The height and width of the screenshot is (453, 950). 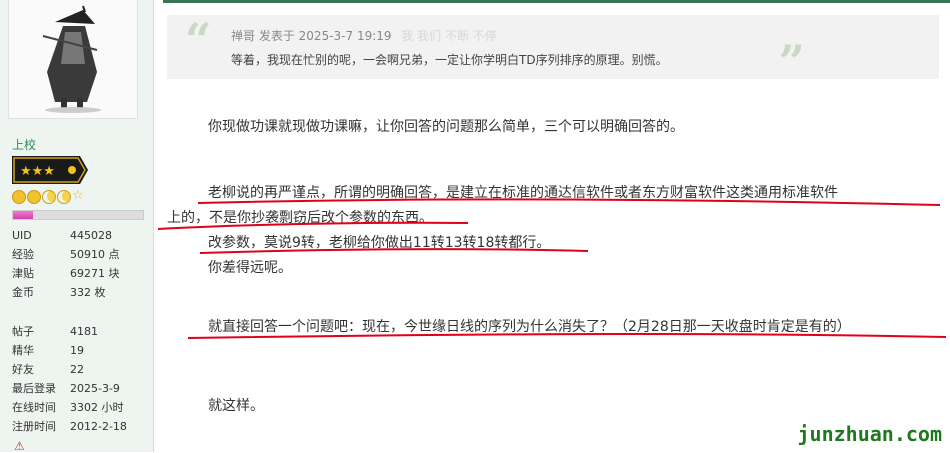 What do you see at coordinates (446, 127) in the screenshot?
I see `post-paragraph-1: 你现做功课就现做功课嘛，让你回答的问题那么简单，三个可以明确回答的。` at bounding box center [446, 127].